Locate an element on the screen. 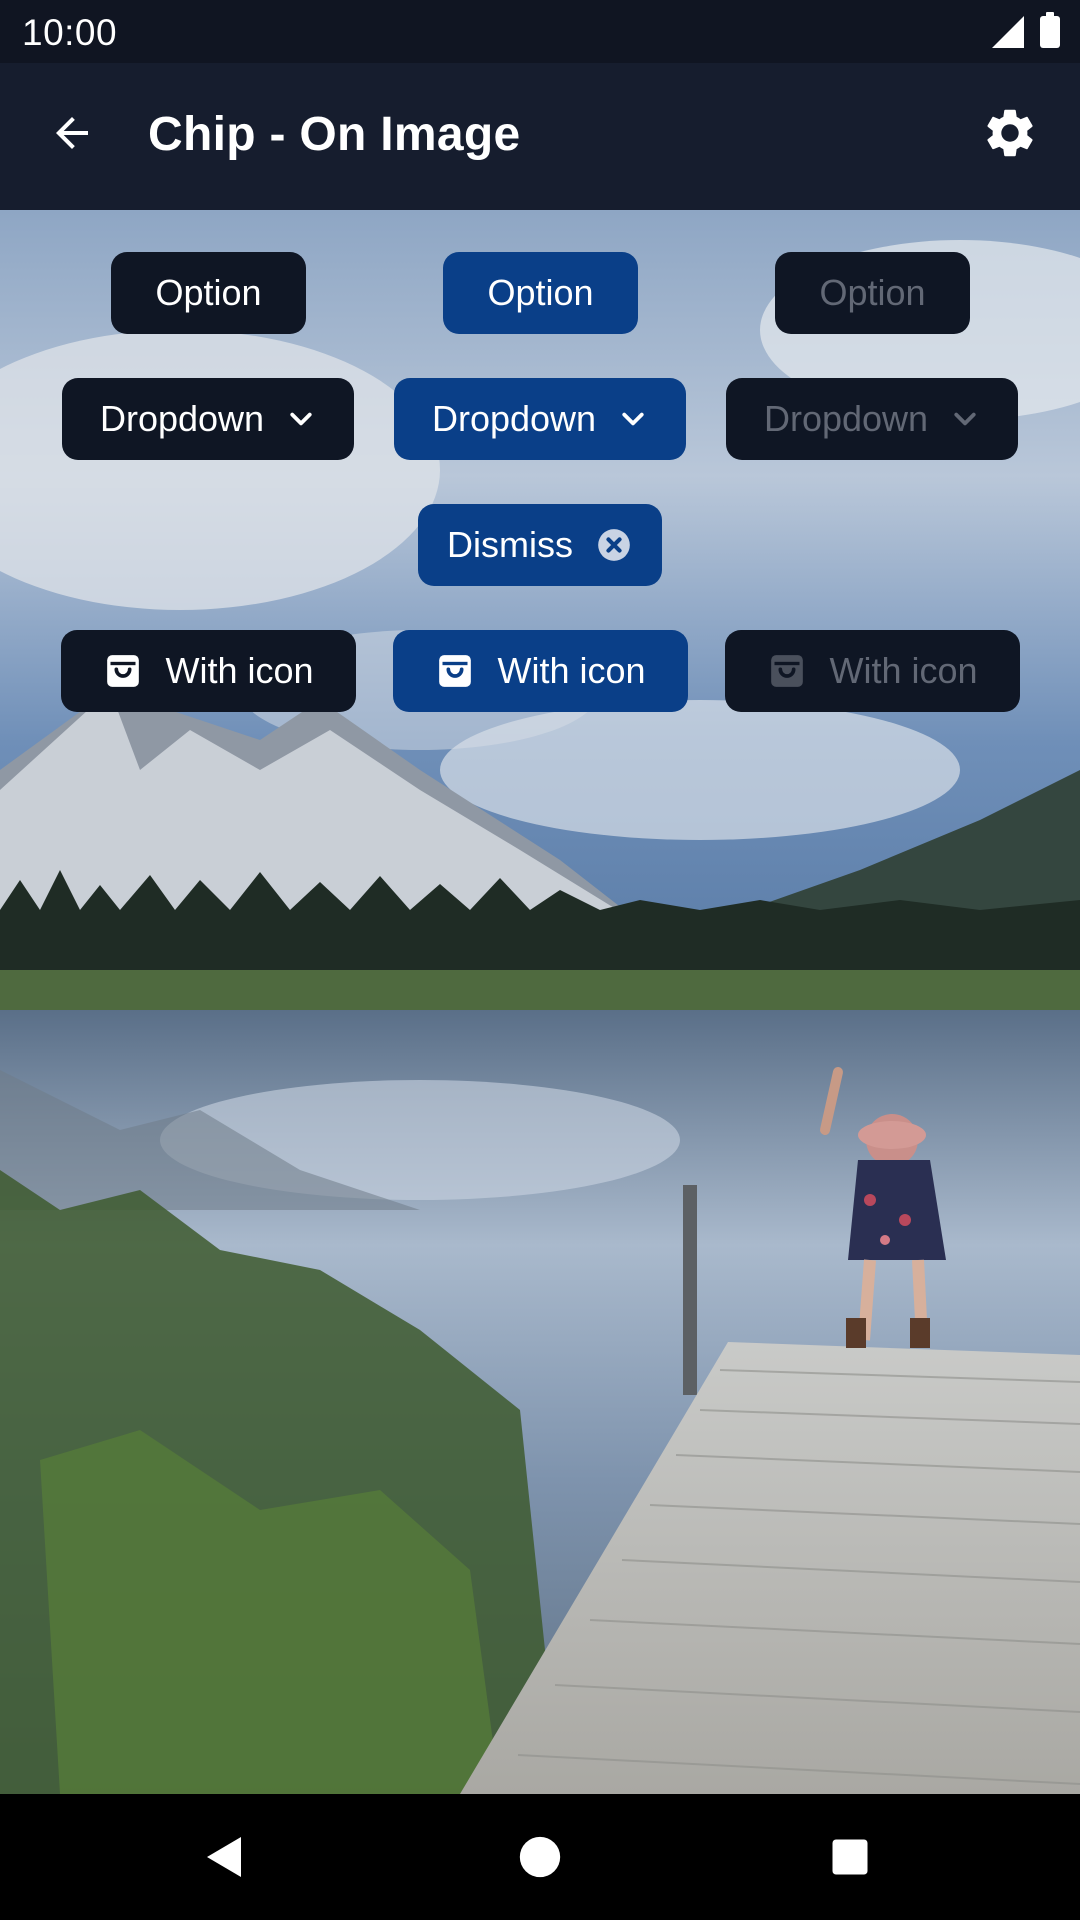 The width and height of the screenshot is (1080, 1920). system-navigation-bar is located at coordinates (540, 1857).